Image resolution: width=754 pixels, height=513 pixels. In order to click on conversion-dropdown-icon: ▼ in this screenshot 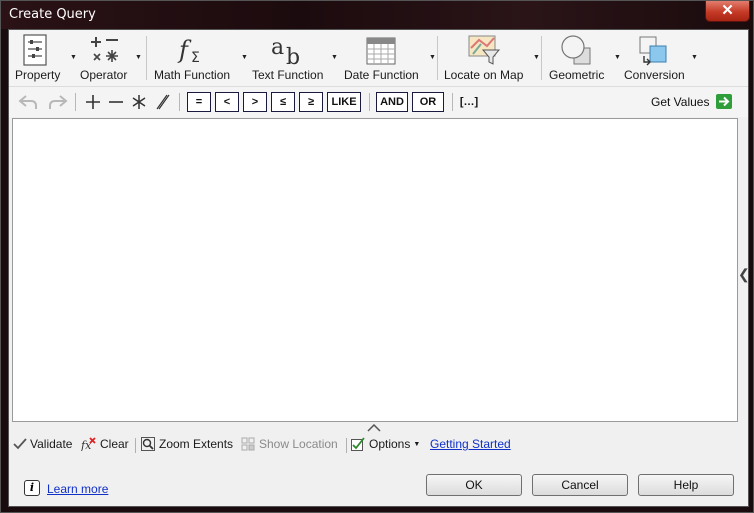, I will do `click(694, 57)`.